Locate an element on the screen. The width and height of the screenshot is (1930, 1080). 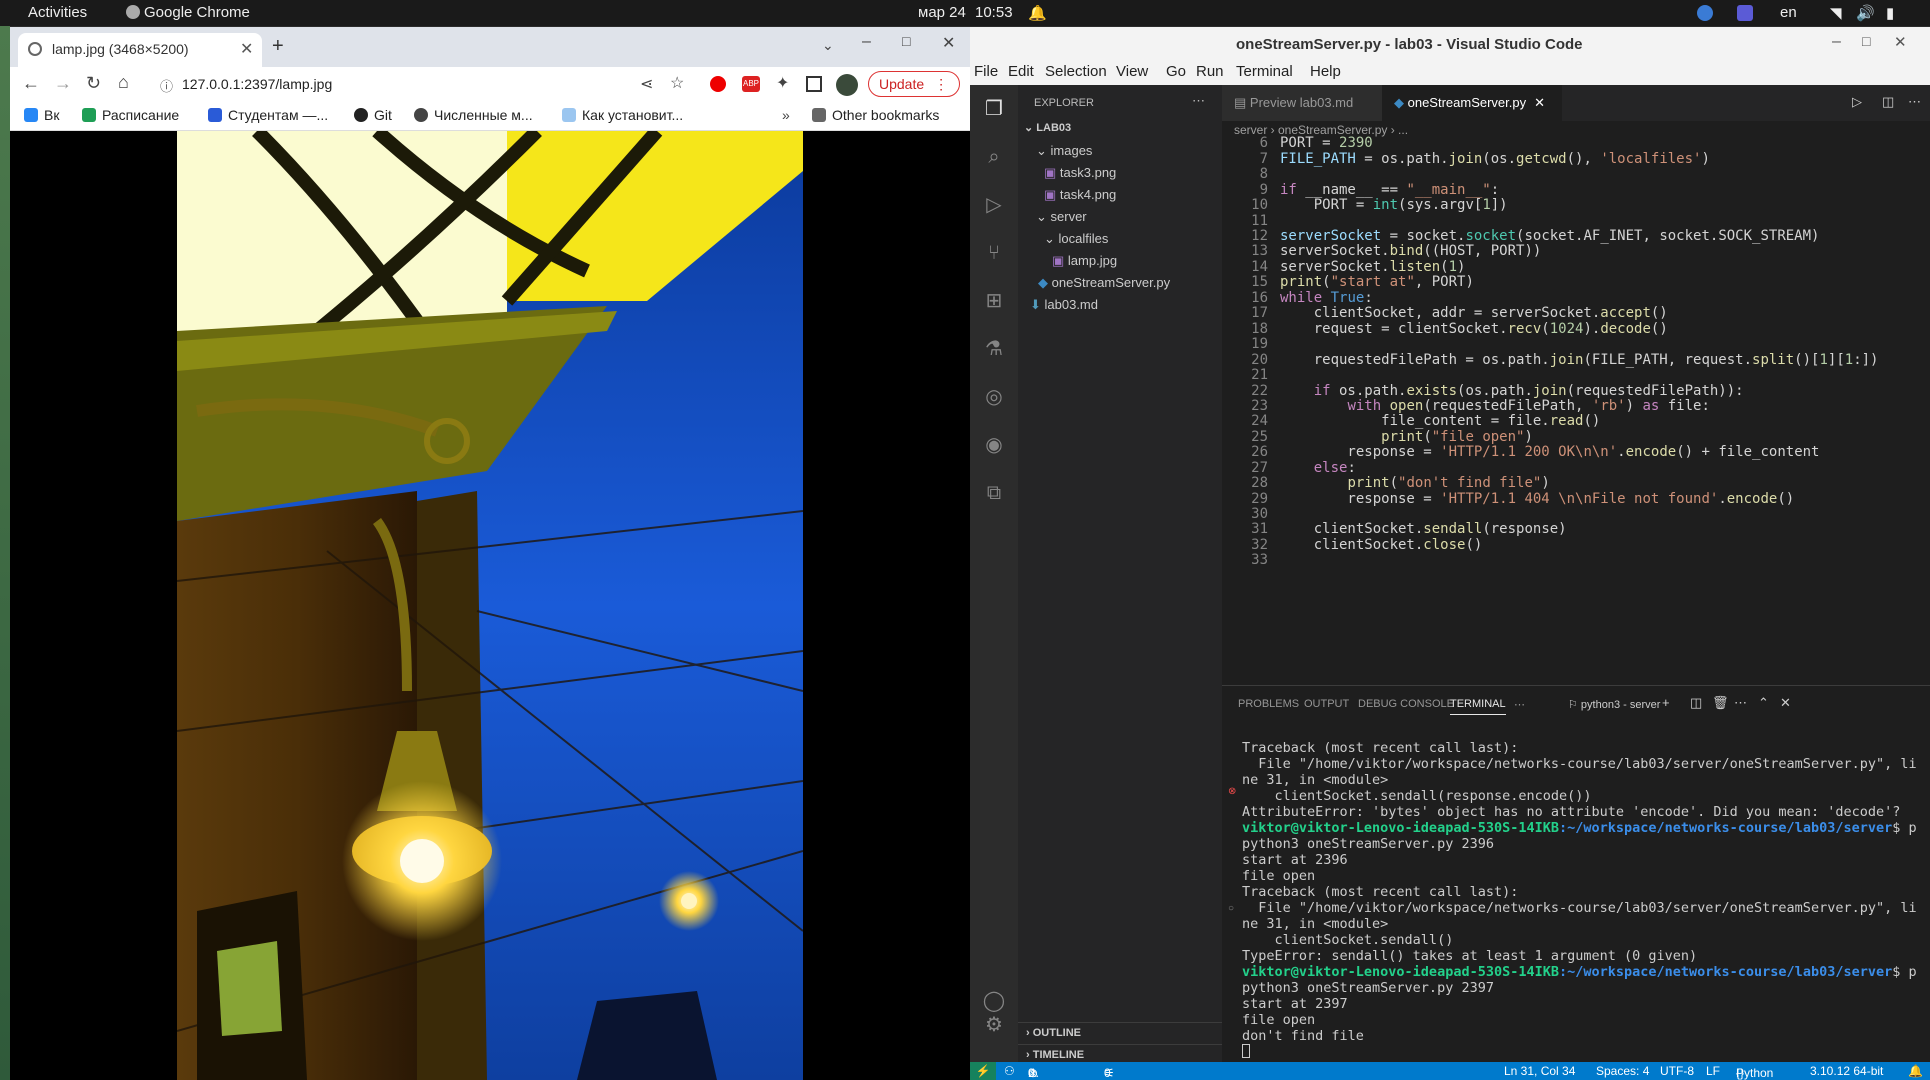
tree-file-lab03md: ⬇ lab03.md is located at coordinates (1064, 305).